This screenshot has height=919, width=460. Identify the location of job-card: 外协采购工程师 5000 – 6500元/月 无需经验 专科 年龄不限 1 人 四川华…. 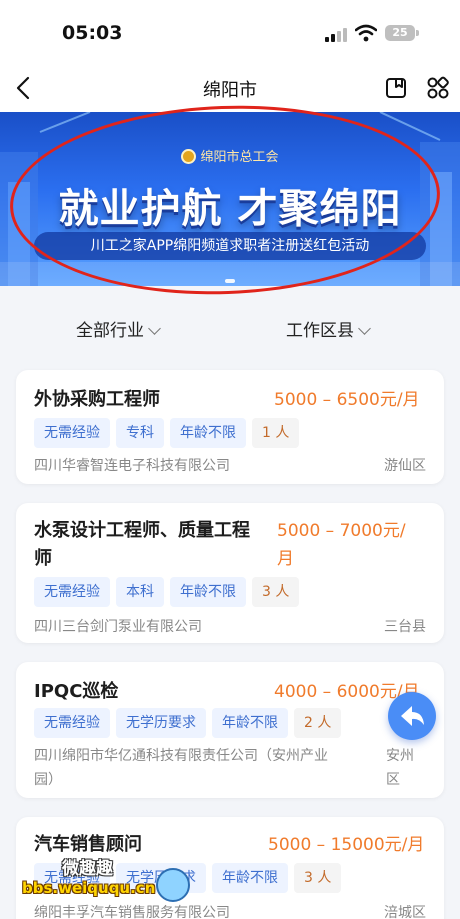
(230, 427).